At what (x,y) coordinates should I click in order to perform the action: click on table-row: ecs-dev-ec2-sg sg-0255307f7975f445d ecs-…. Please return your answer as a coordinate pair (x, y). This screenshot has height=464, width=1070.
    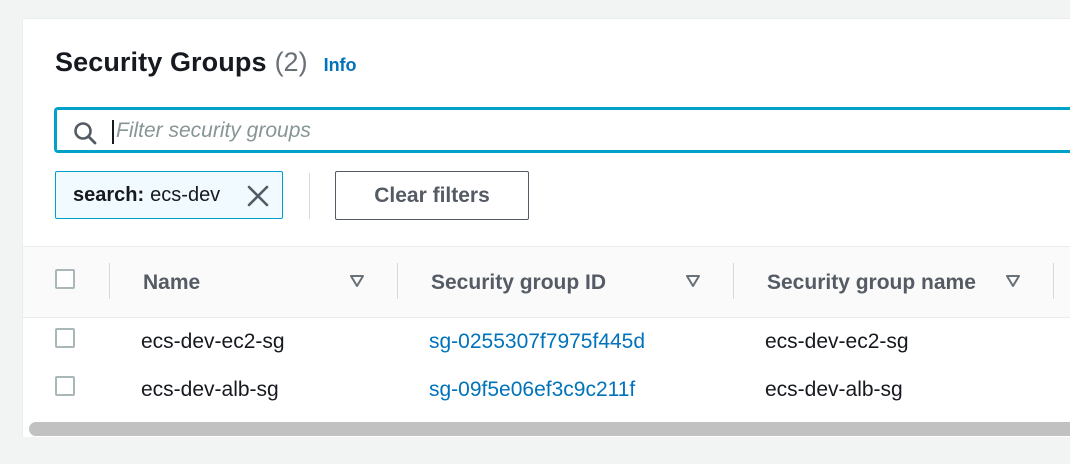
    Looking at the image, I should click on (546, 343).